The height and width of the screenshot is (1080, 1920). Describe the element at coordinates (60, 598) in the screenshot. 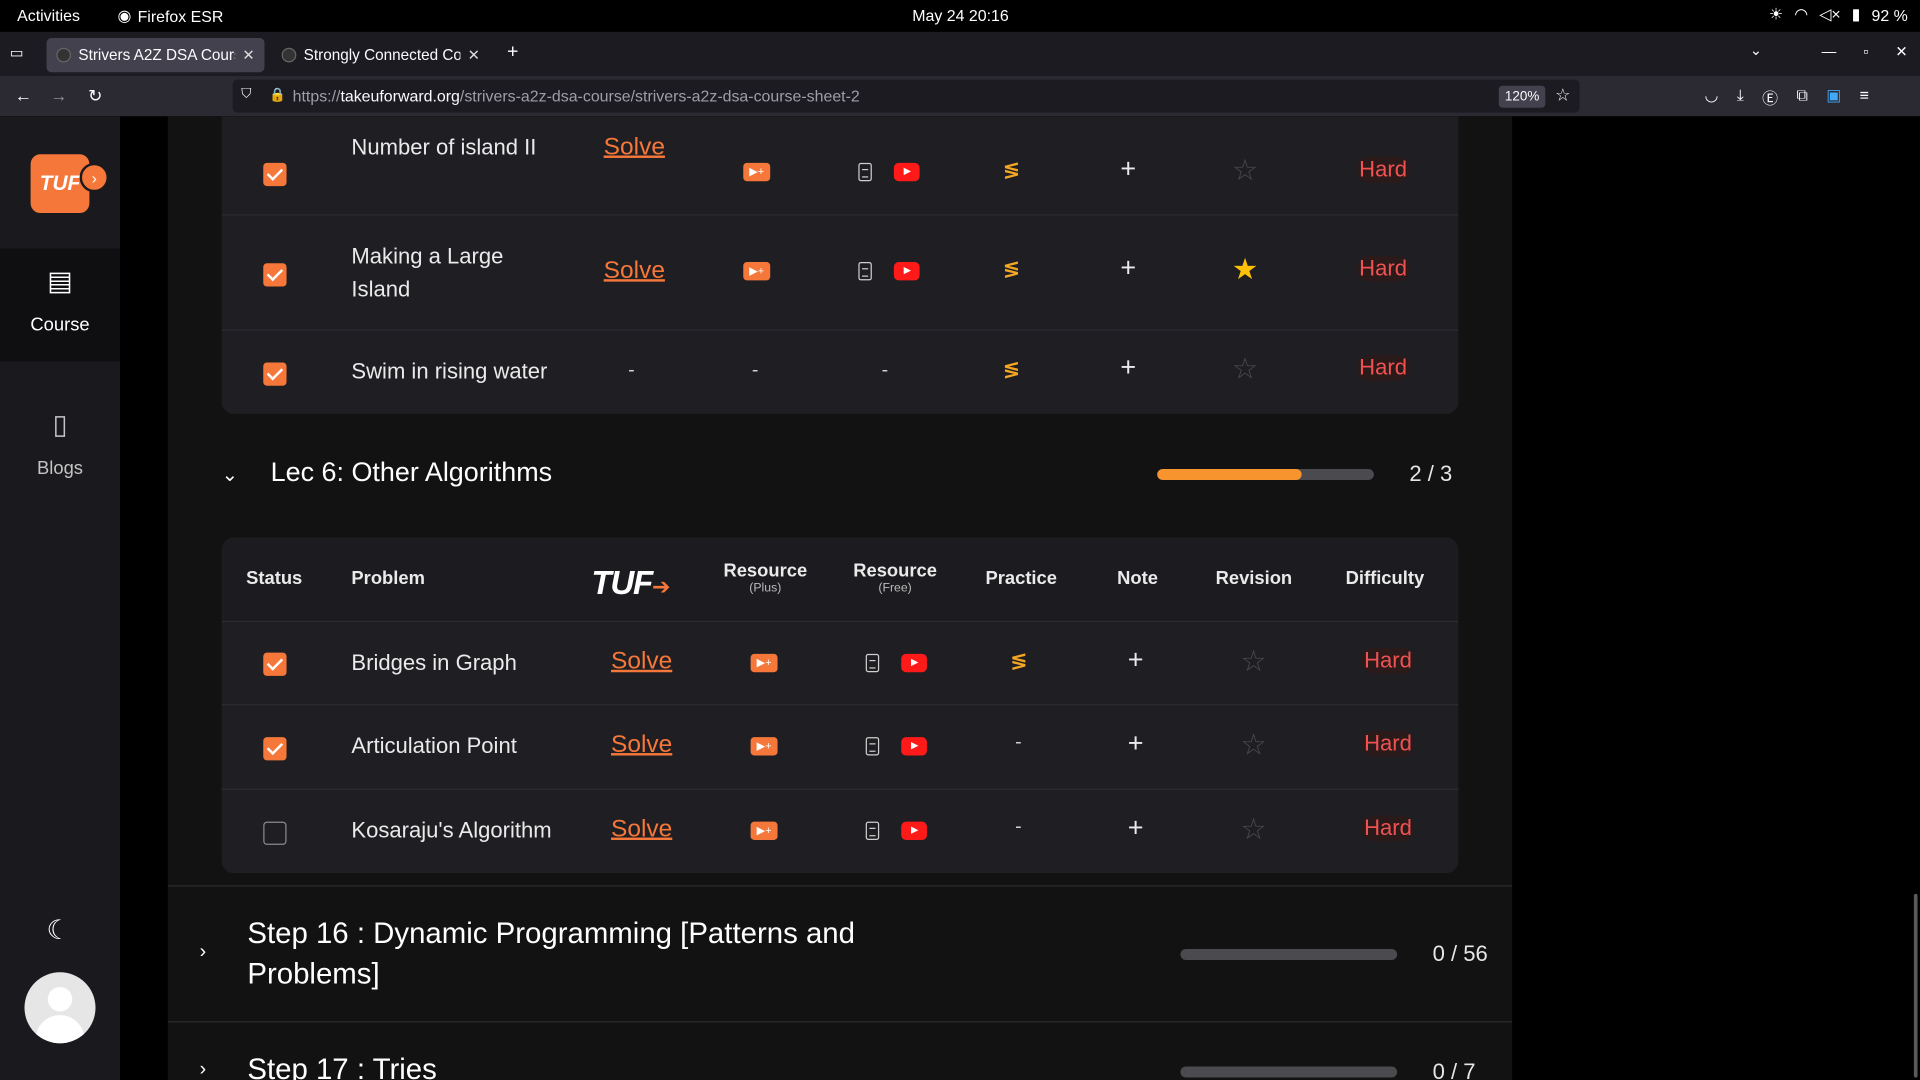

I see `sidebar: TUF › ▤ Course ▯ Blogs ☾` at that location.